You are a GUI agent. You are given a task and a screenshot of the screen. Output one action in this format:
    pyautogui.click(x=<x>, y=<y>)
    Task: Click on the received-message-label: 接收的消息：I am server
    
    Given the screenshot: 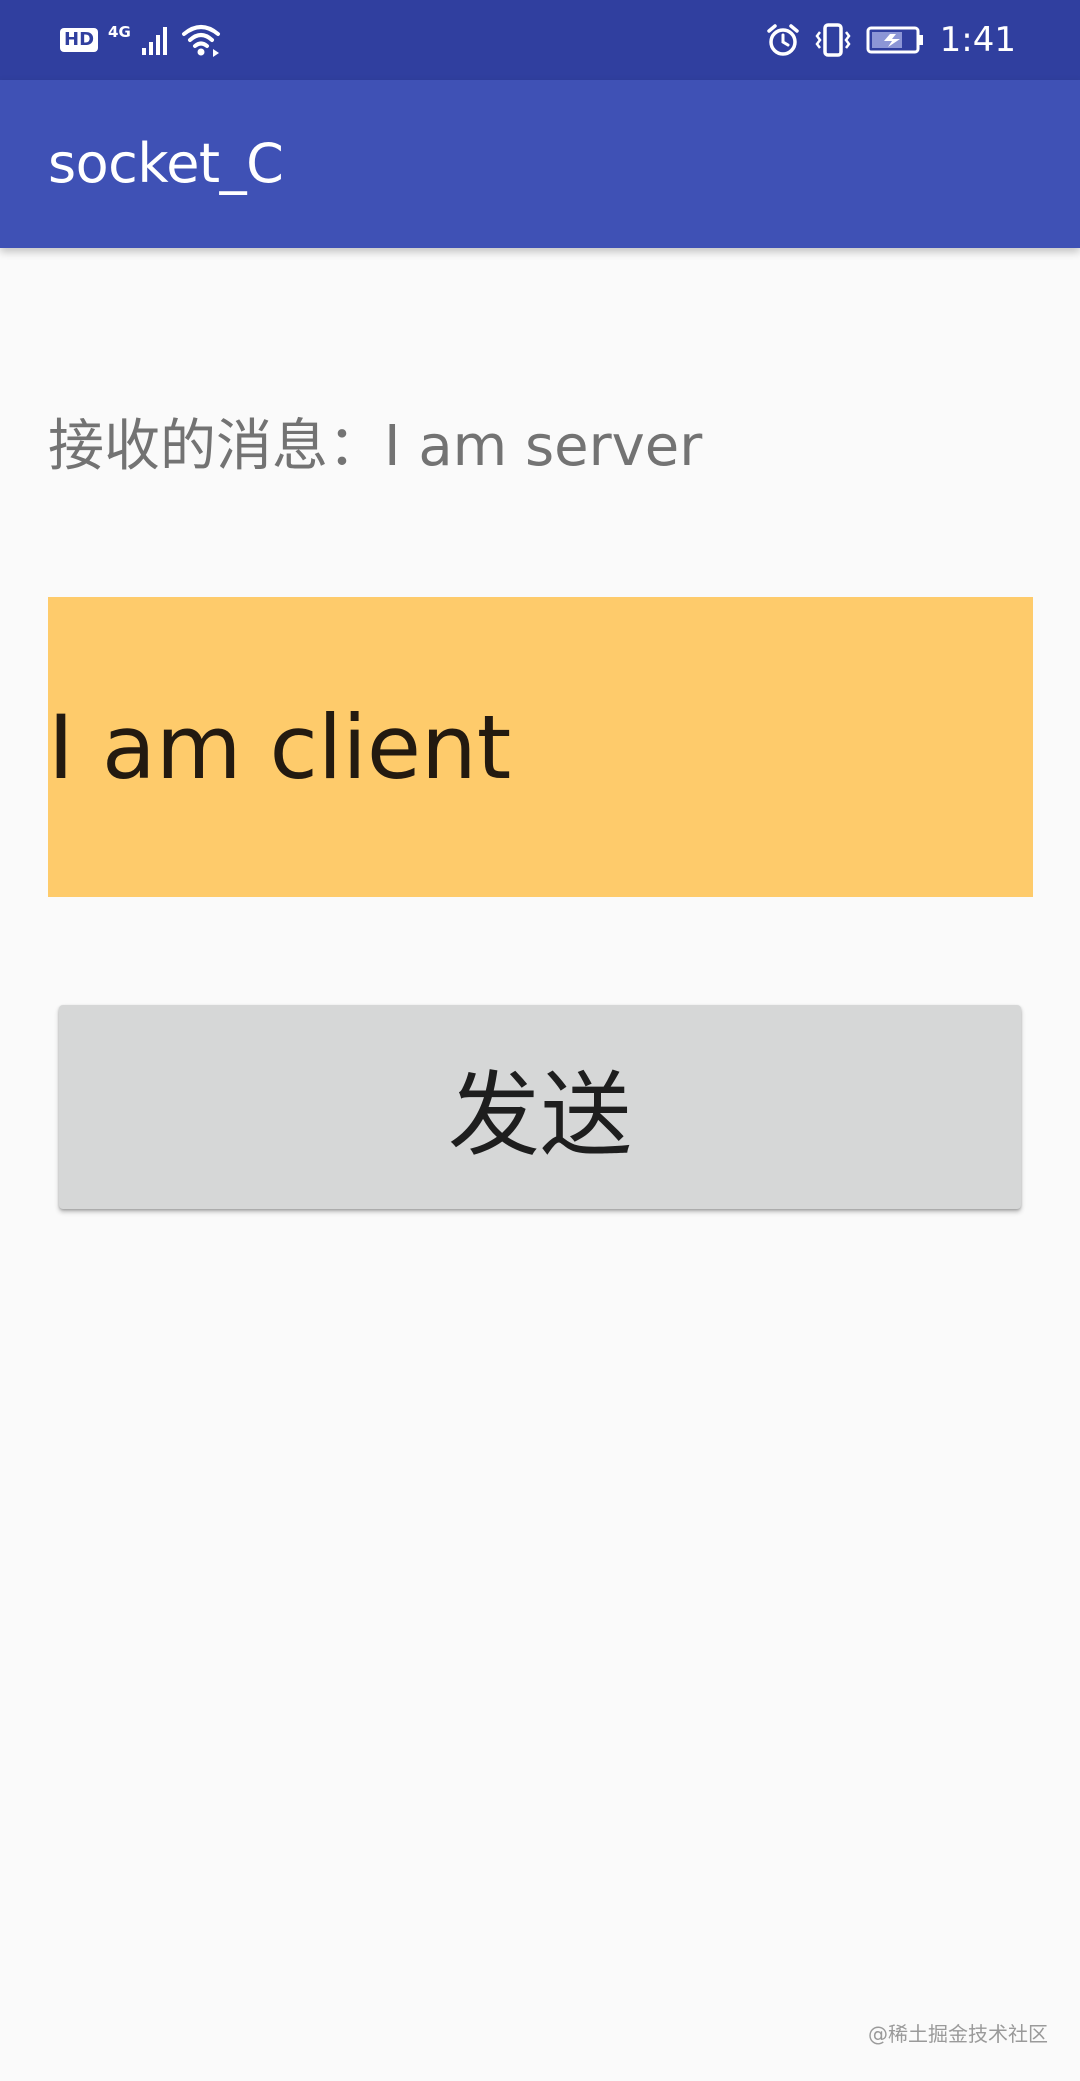 What is the action you would take?
    pyautogui.click(x=375, y=446)
    